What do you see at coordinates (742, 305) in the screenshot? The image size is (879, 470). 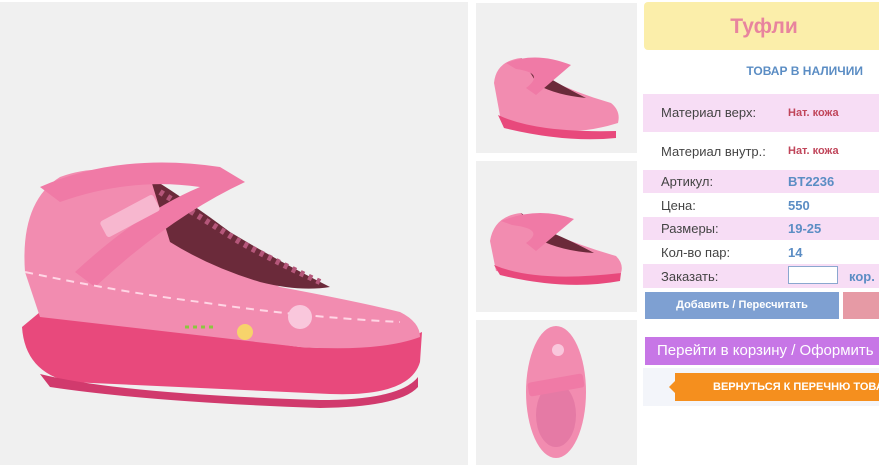 I see `add-recalculate-button: Добавить / Пересчитать` at bounding box center [742, 305].